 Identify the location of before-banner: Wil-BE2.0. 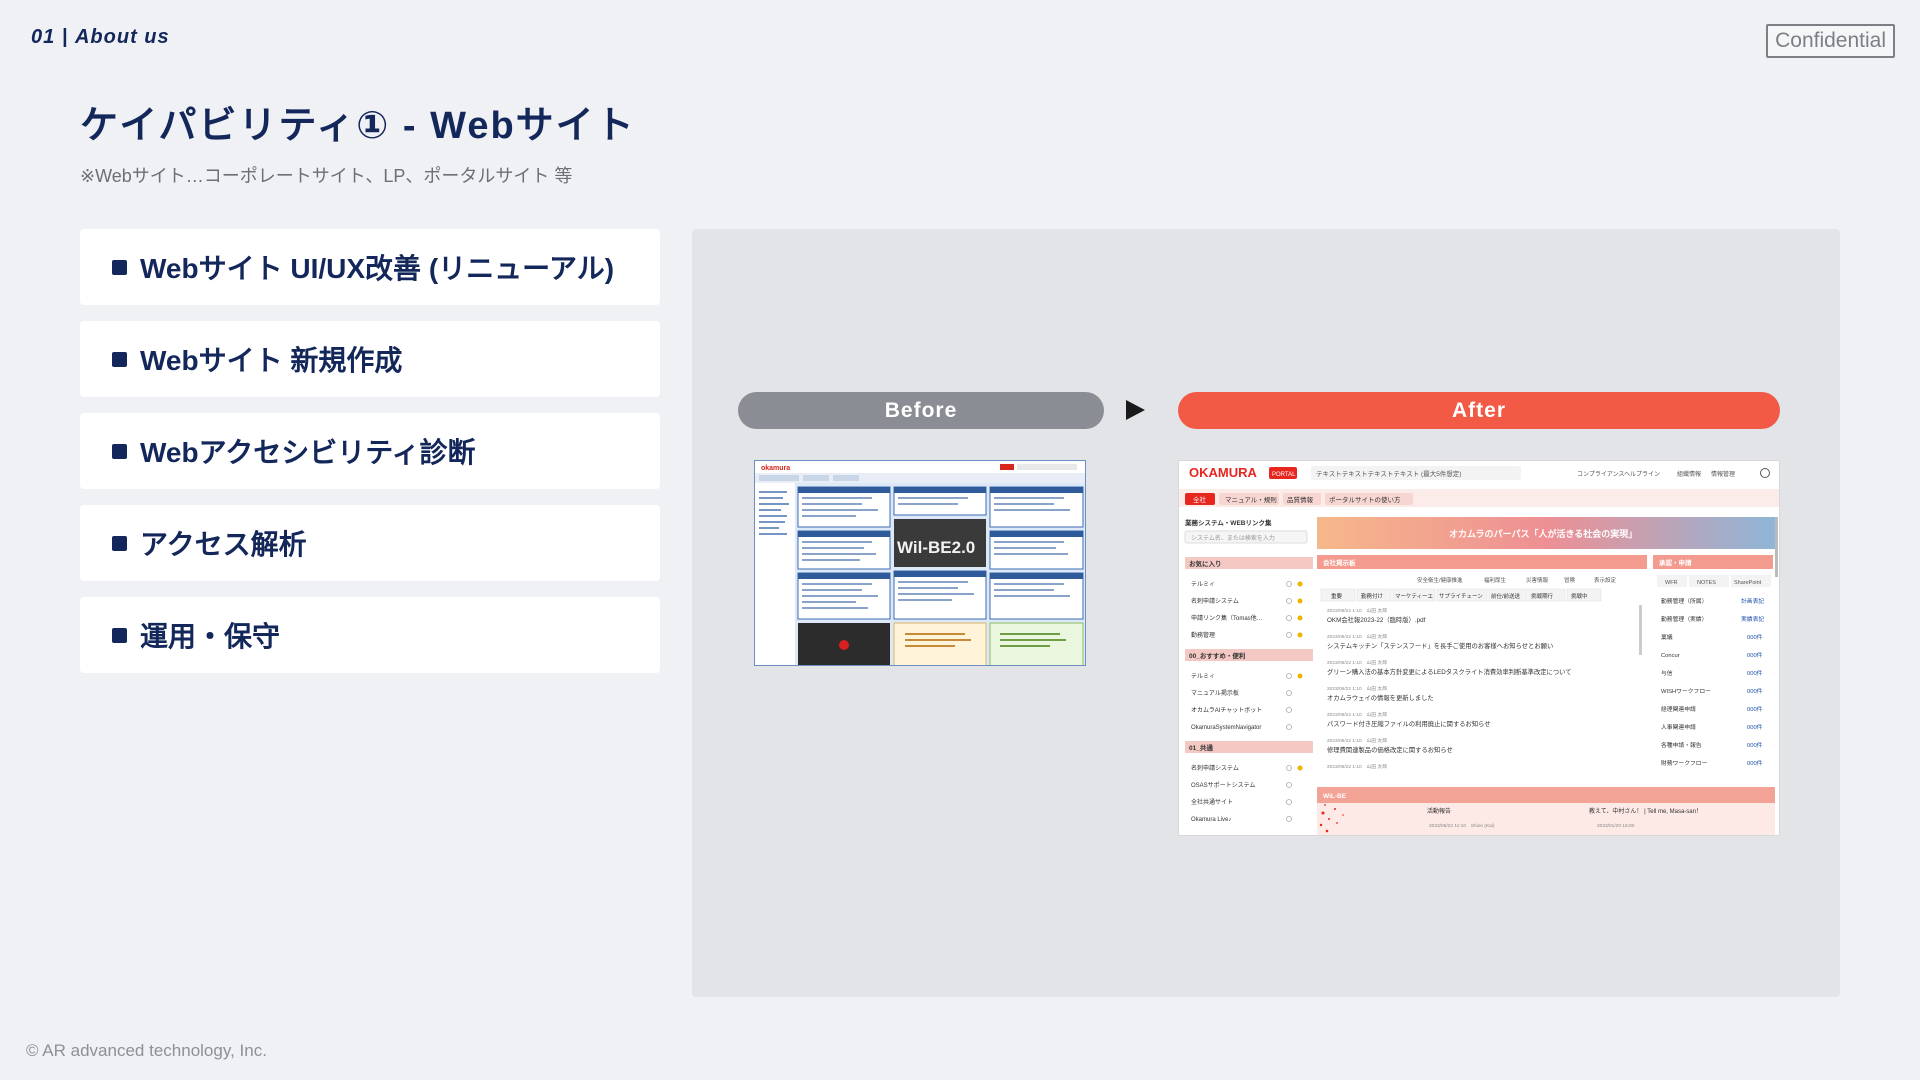
(936, 547).